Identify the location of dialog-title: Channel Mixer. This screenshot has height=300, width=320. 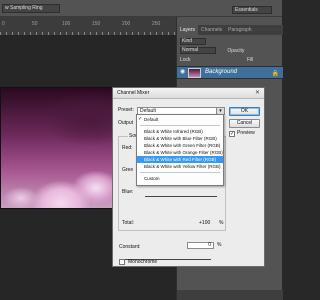
(188, 93).